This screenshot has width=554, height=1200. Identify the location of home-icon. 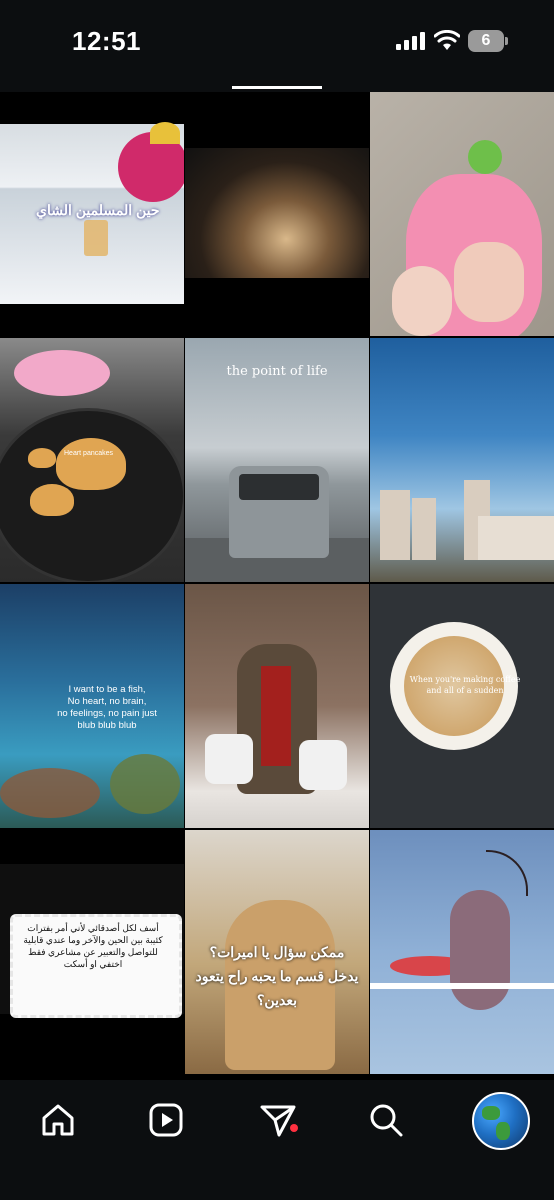
(58, 1120).